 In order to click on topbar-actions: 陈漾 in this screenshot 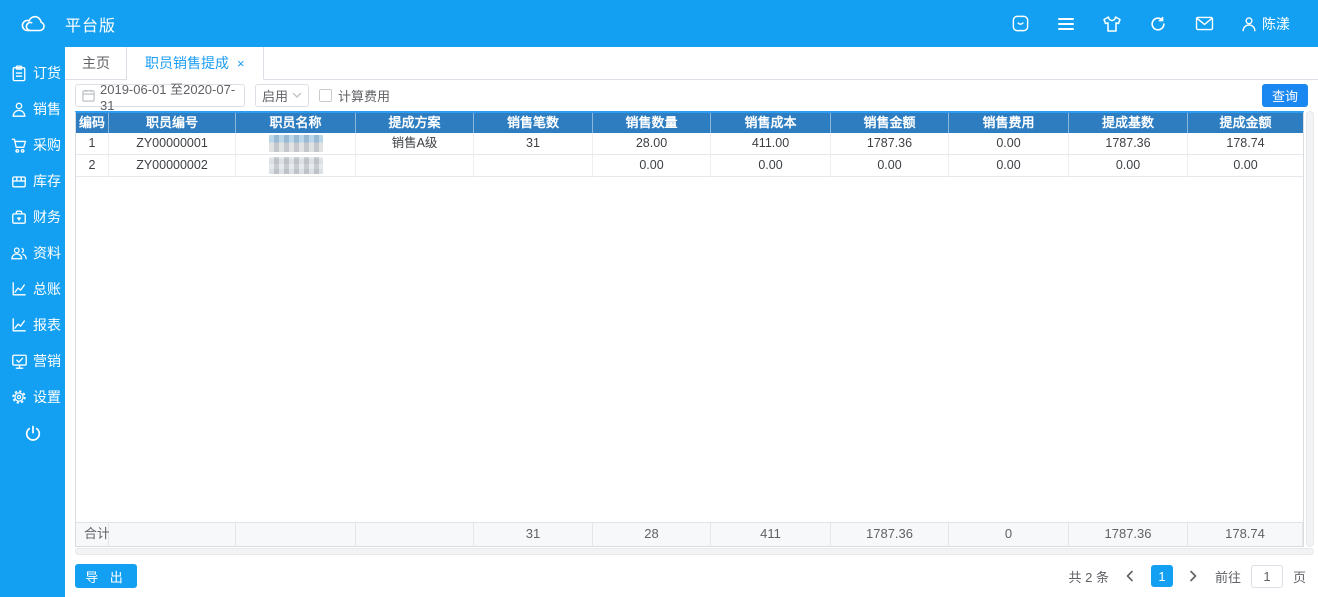, I will do `click(1164, 24)`.